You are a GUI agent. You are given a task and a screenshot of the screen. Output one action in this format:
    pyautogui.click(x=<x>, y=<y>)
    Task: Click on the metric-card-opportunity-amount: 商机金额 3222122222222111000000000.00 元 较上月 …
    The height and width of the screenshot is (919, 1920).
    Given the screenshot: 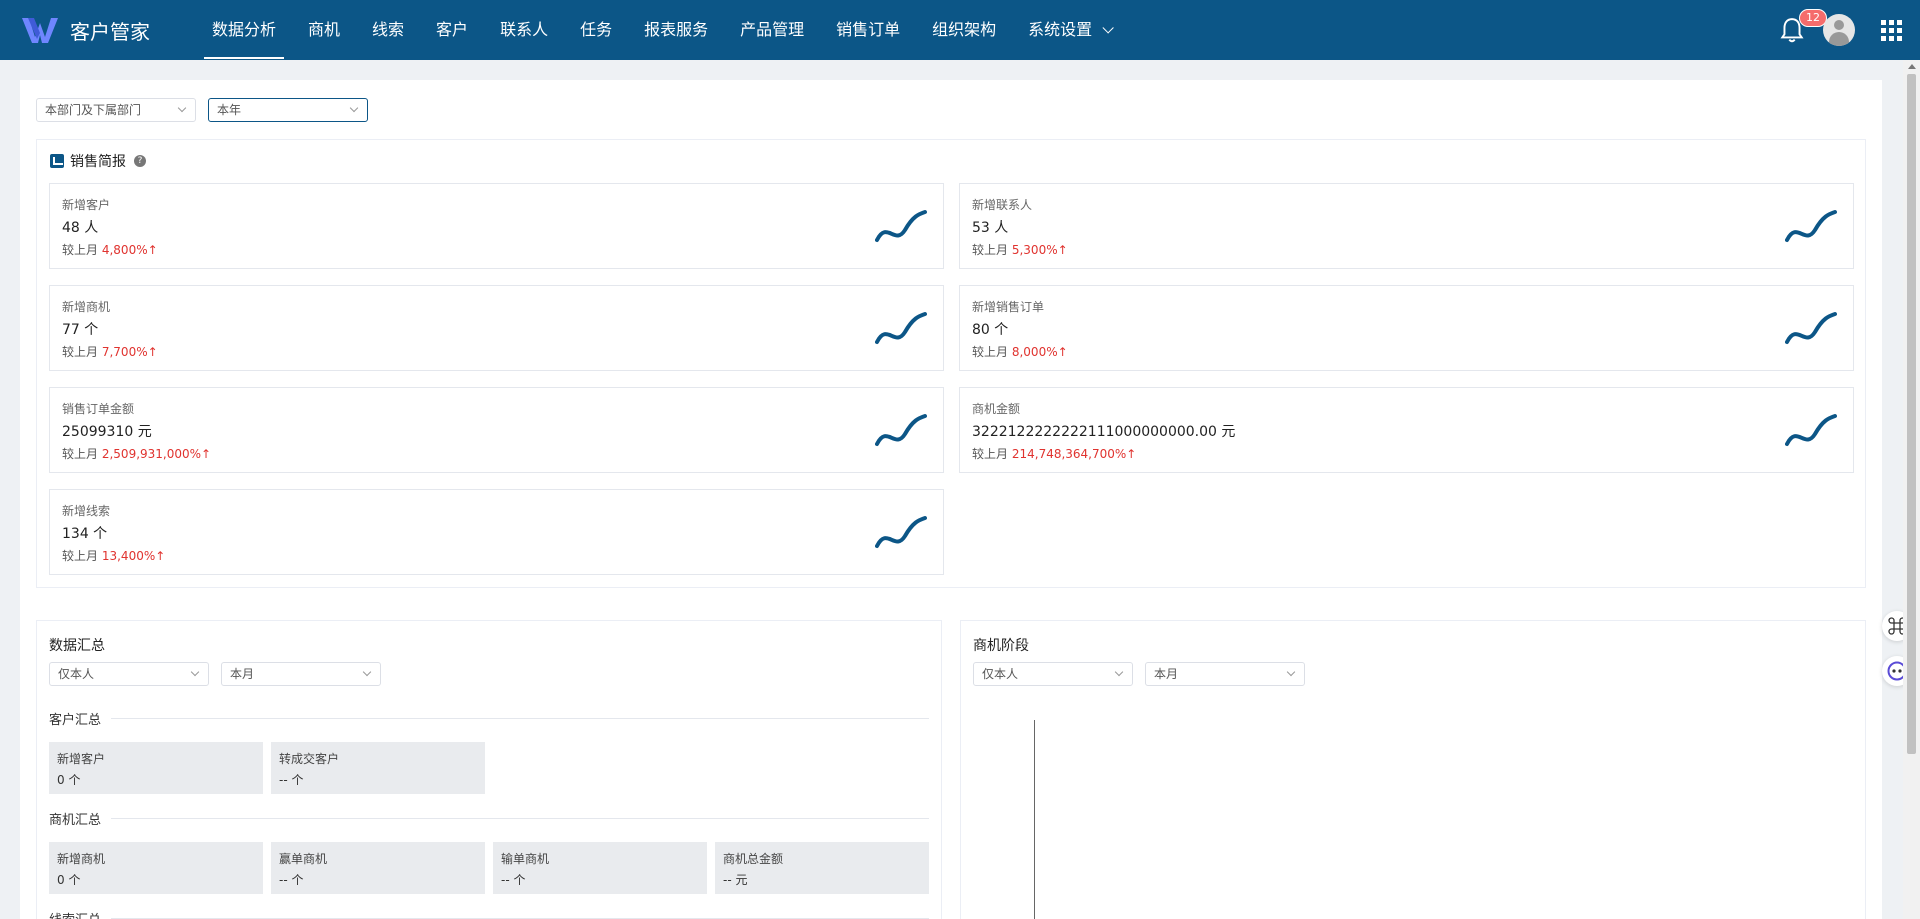 What is the action you would take?
    pyautogui.click(x=1406, y=430)
    